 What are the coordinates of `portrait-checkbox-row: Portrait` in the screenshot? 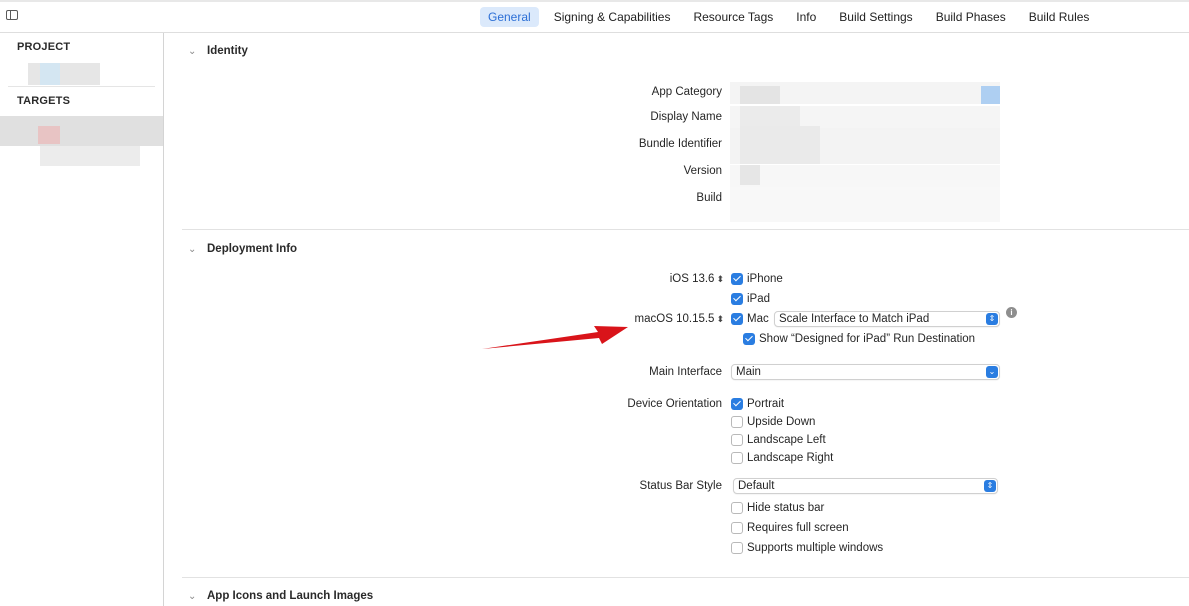 It's located at (757, 404).